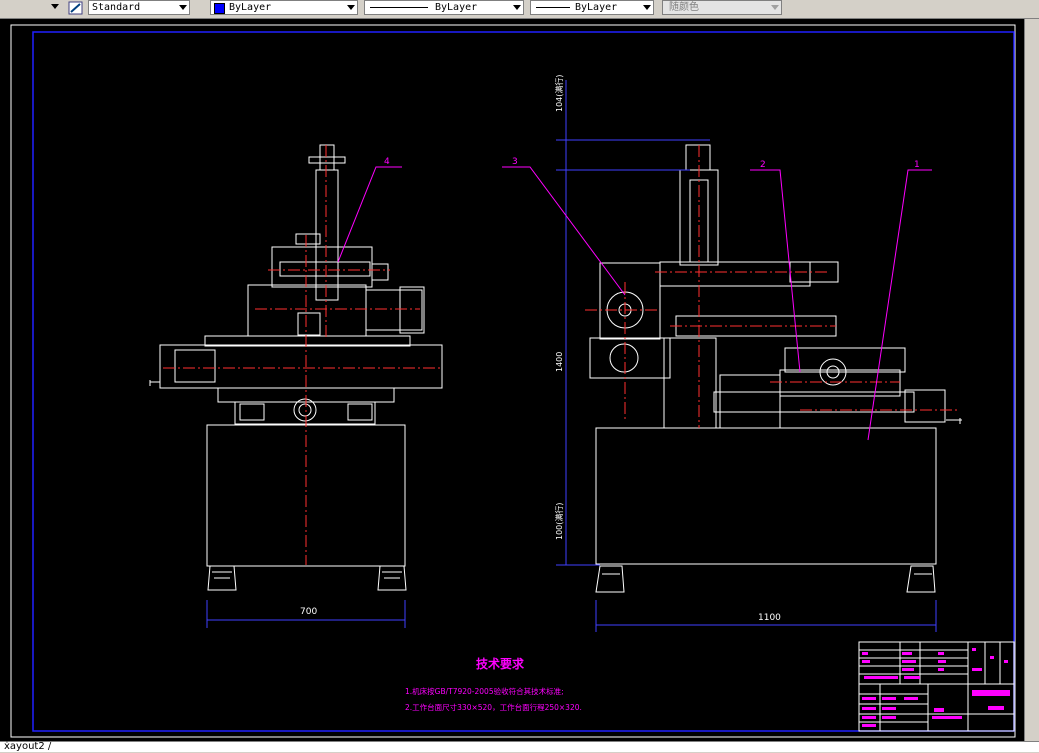 This screenshot has width=1039, height=753. I want to click on properties-toolbar: Standard ByLayer ByLayer ByLayer 随颜色, so click(519, 9).